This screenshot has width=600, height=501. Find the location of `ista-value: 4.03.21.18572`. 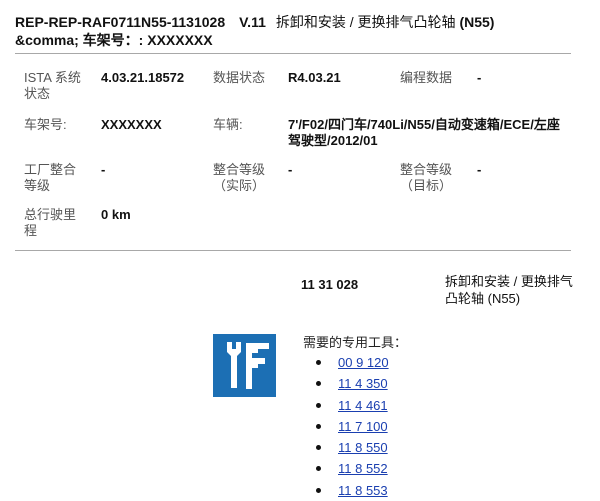

ista-value: 4.03.21.18572 is located at coordinates (143, 77).